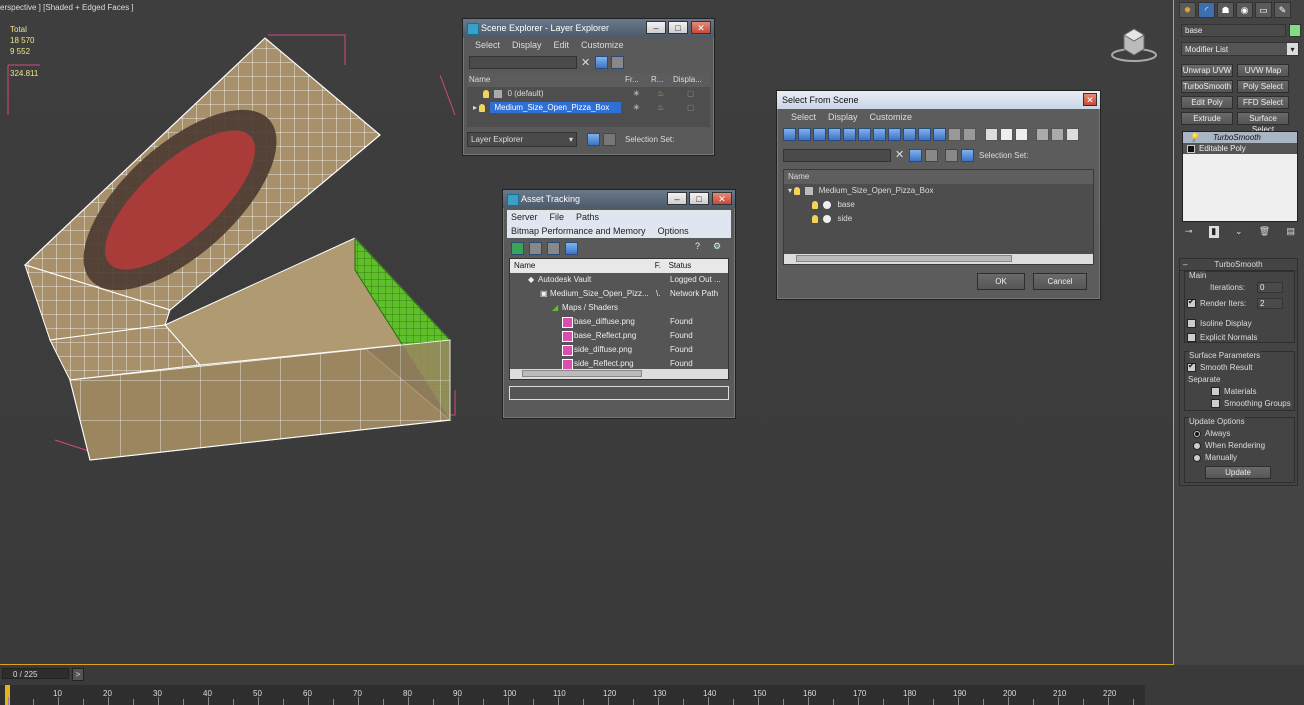 This screenshot has height=705, width=1304. What do you see at coordinates (523, 62) in the screenshot?
I see `search-input` at bounding box center [523, 62].